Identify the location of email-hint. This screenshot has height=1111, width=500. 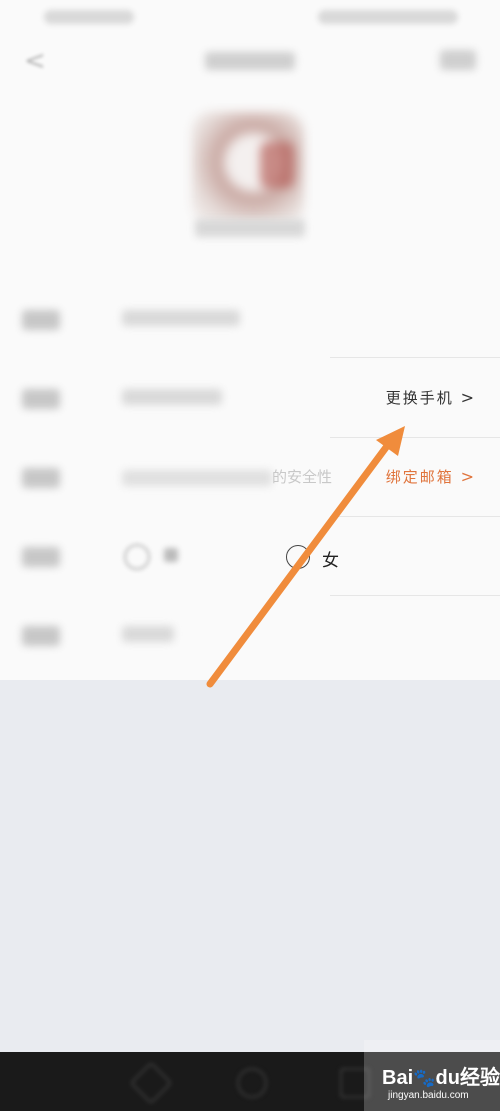
(197, 478).